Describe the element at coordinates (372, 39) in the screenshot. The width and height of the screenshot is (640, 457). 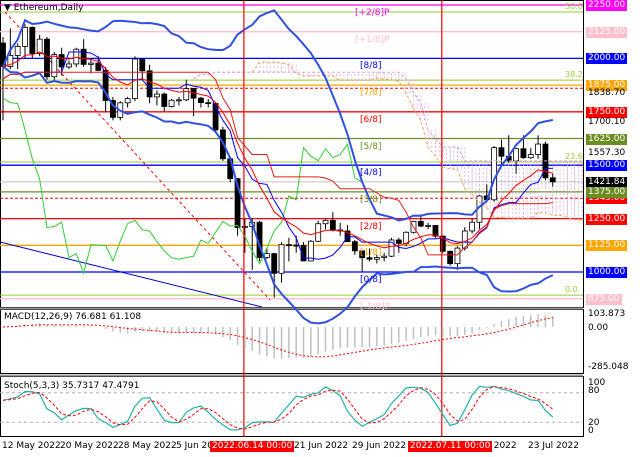
I see `murray-level-label: [+1/8]P` at that location.